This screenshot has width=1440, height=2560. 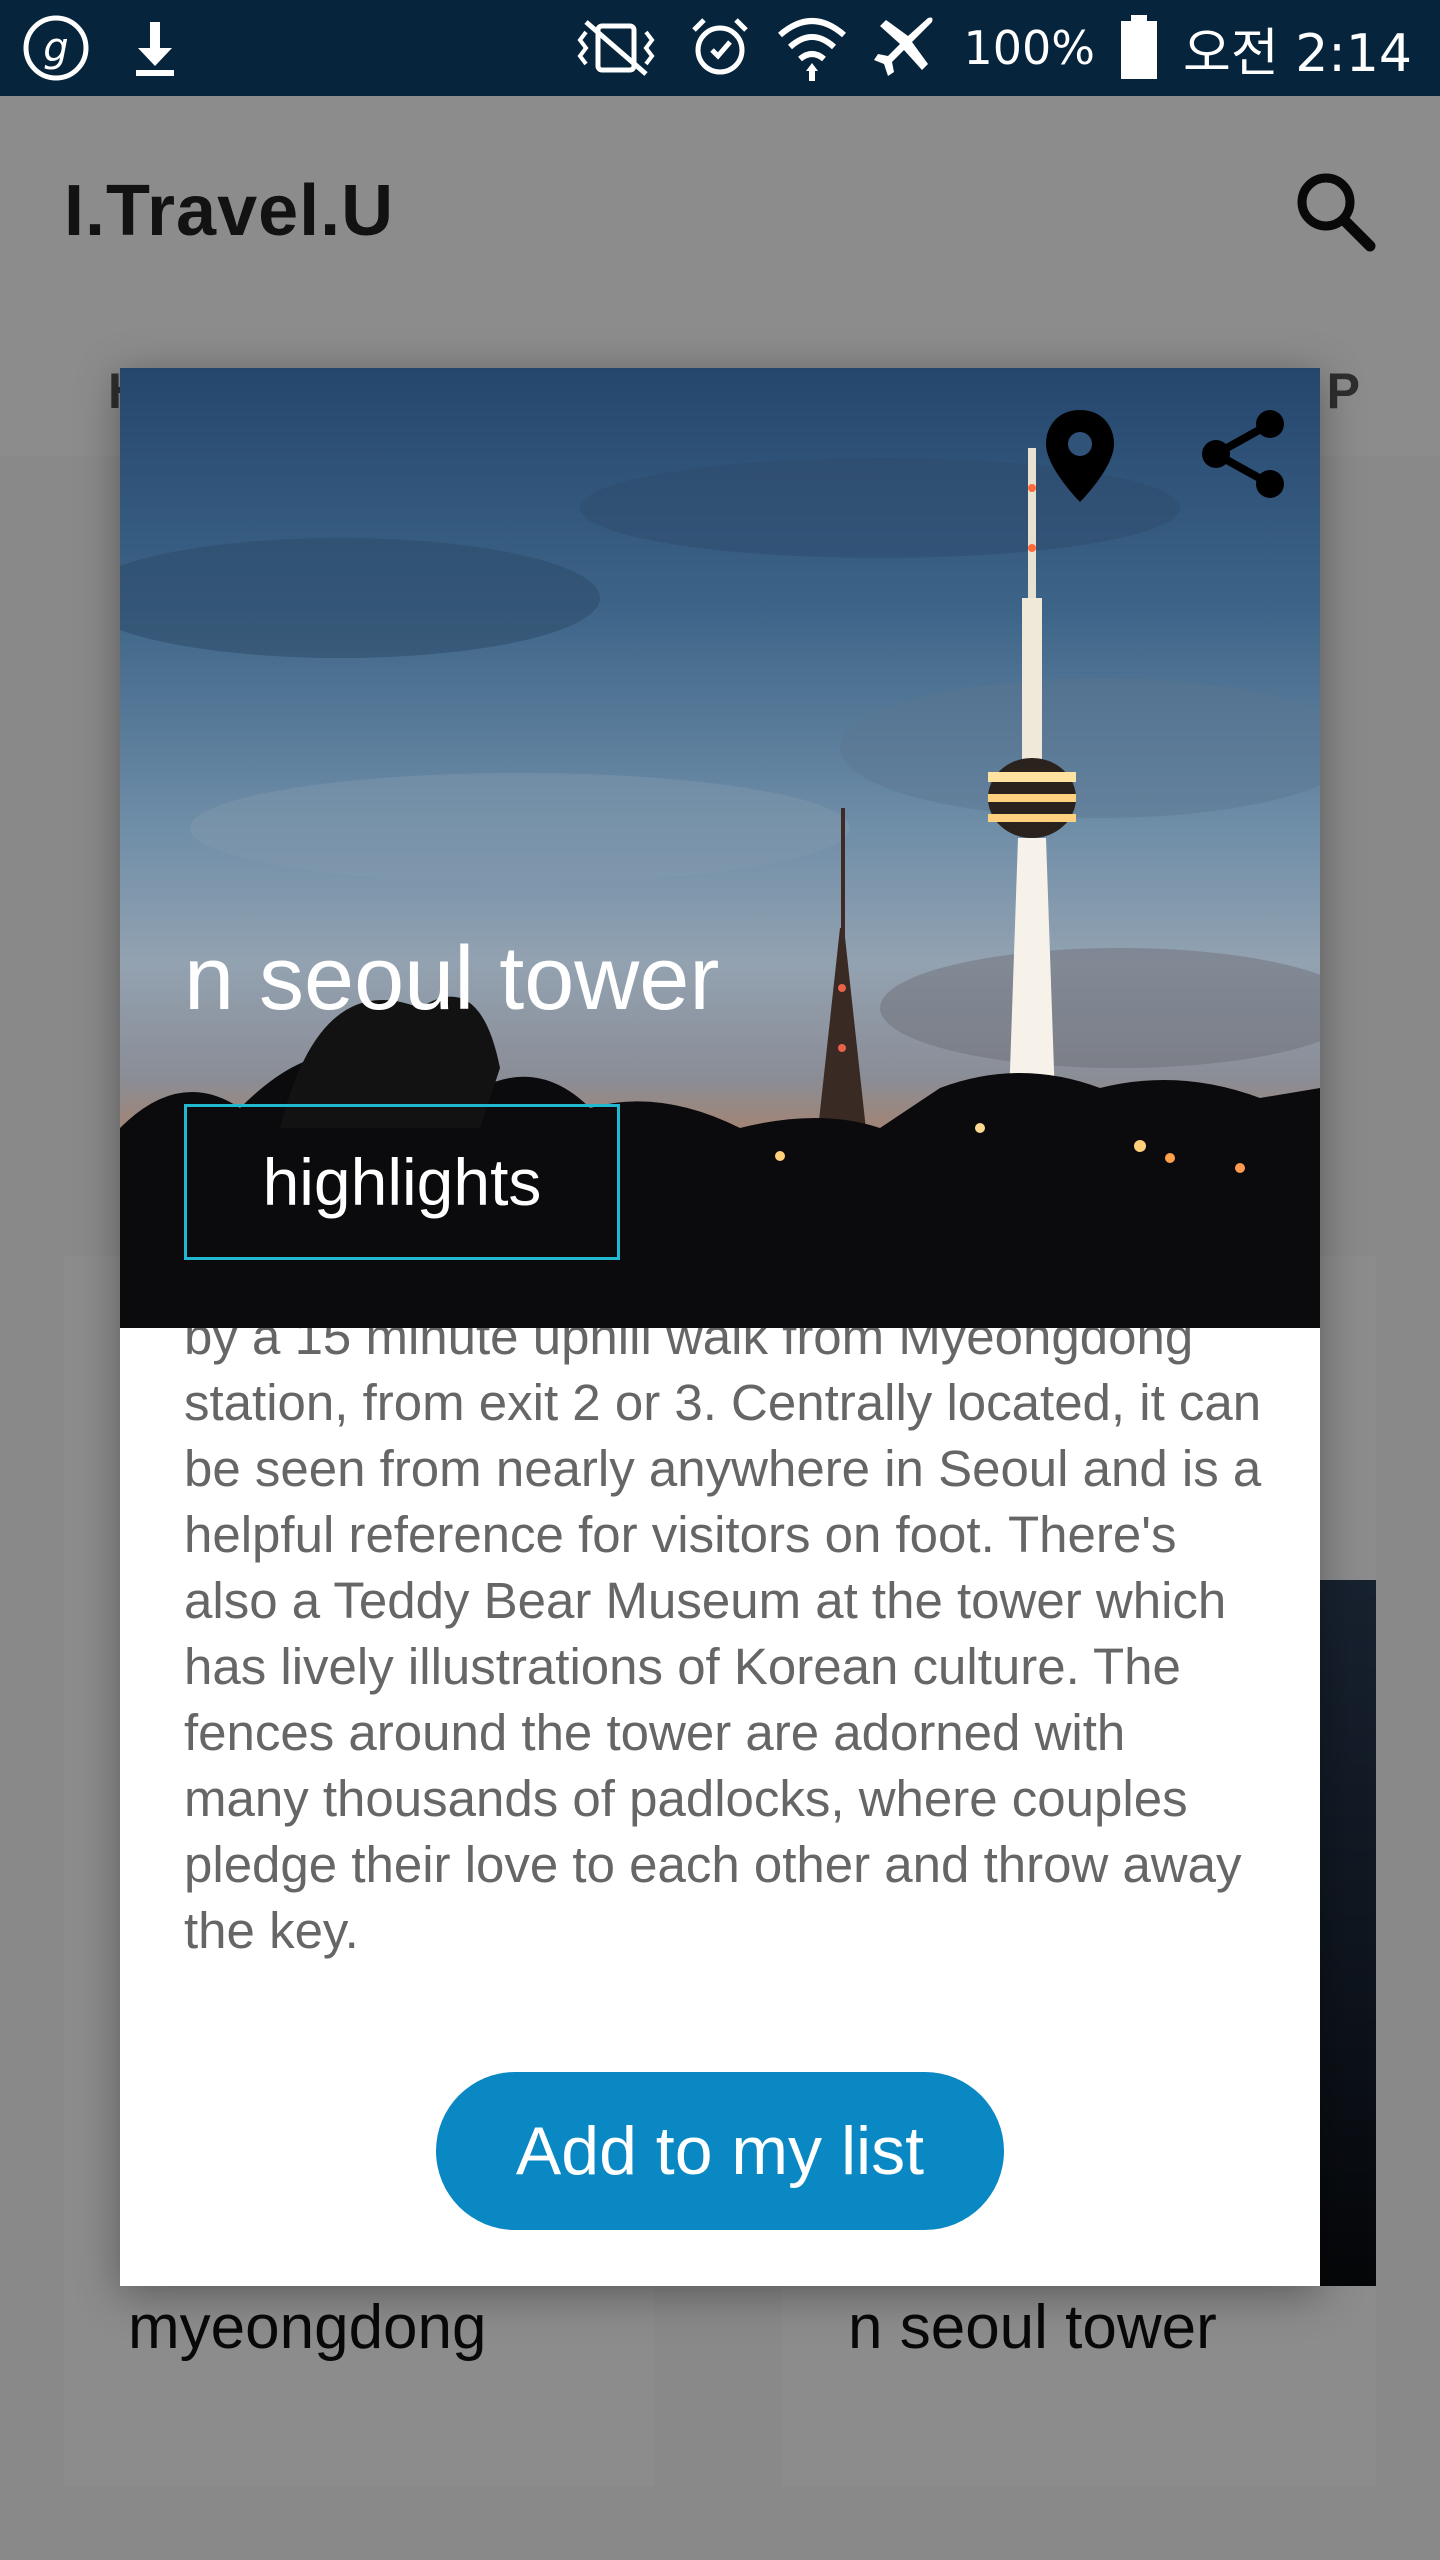 I want to click on battery-icon, so click(x=1139, y=48).